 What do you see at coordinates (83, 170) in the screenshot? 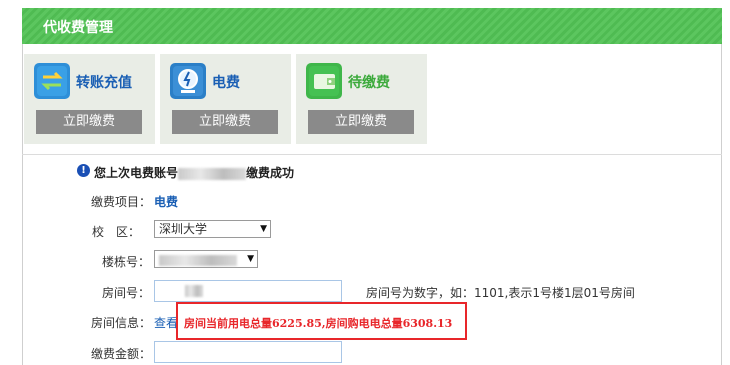
I see `info-icon: !` at bounding box center [83, 170].